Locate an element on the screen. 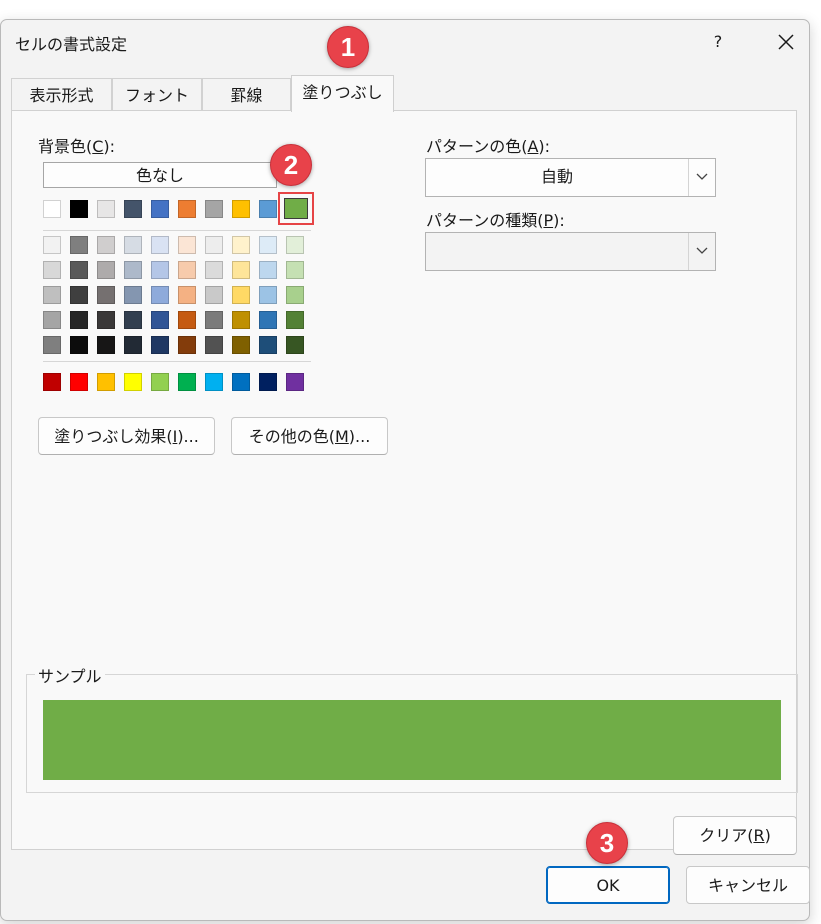 Image resolution: width=821 pixels, height=924 pixels. dialog-title: セルの書式設定 is located at coordinates (71, 44).